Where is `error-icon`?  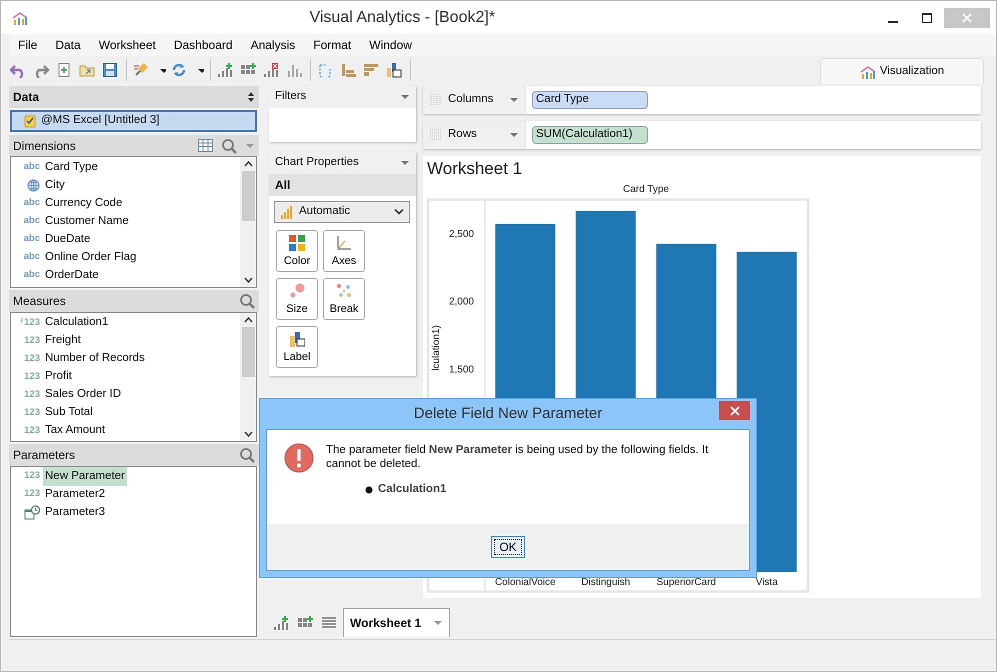 error-icon is located at coordinates (299, 458).